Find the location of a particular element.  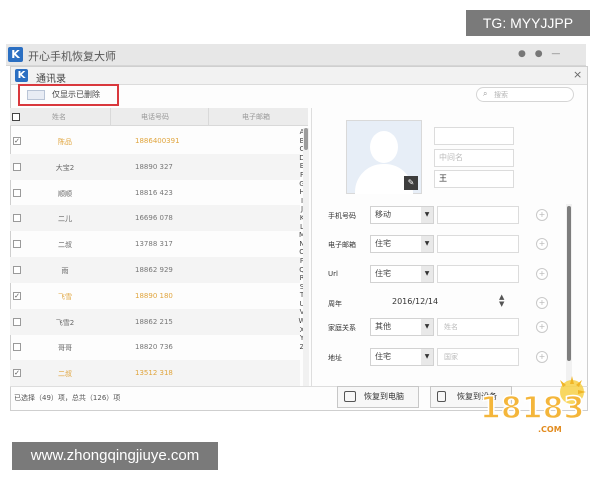

first-name-field is located at coordinates (474, 136).